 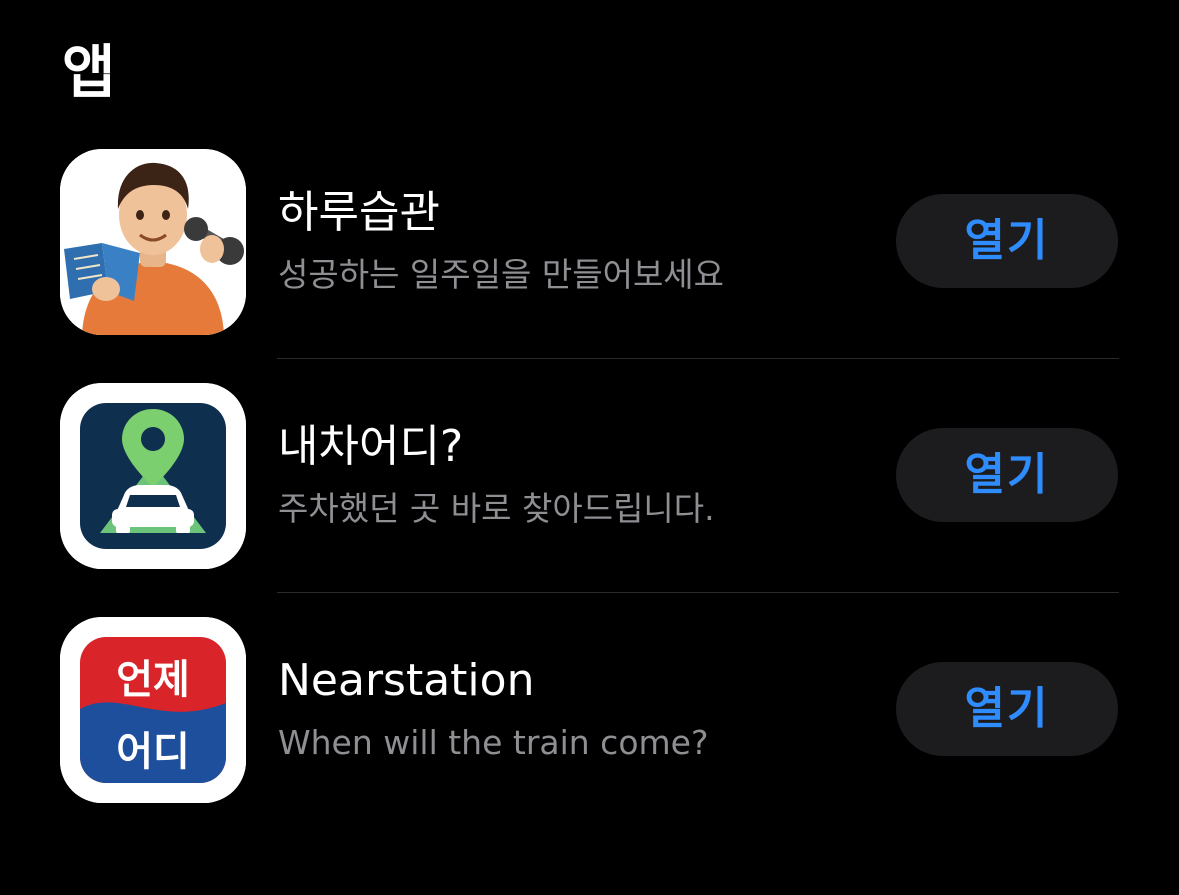 I want to click on app-description: 주차했던 곳 바로 찾아드립니다., so click(x=496, y=508).